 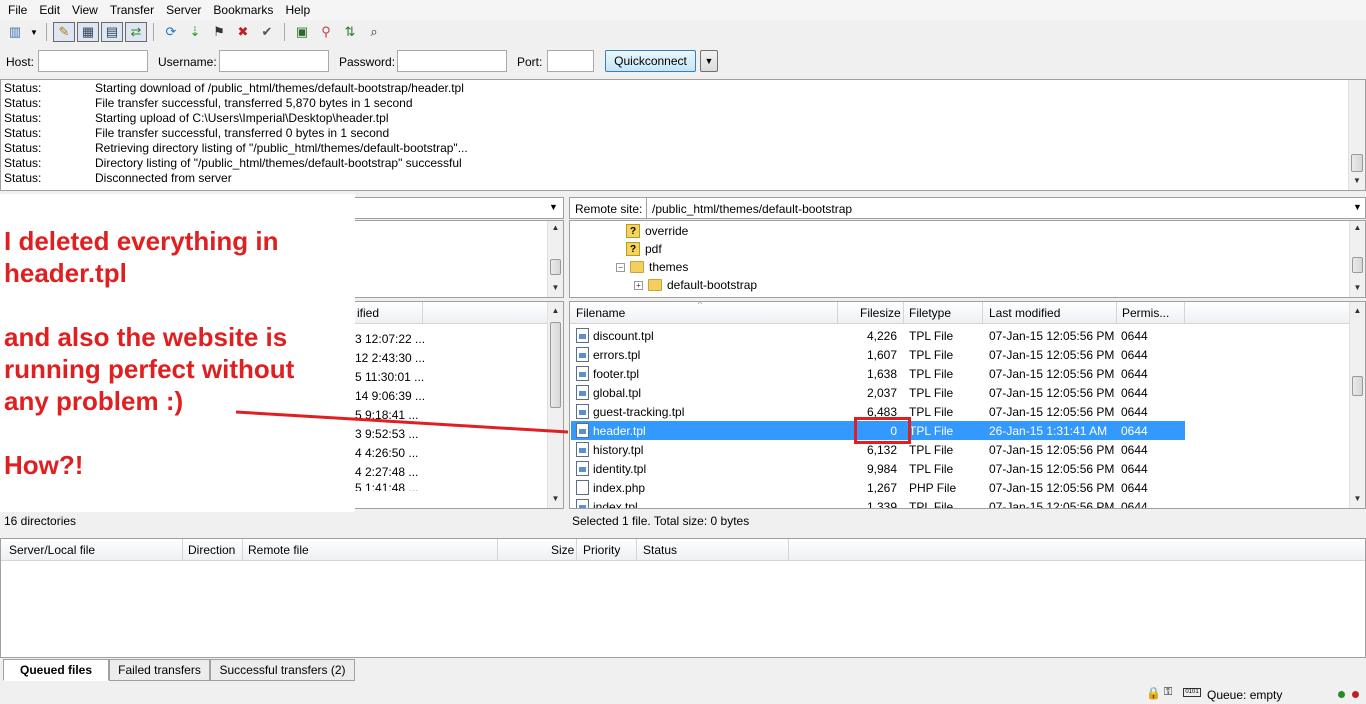 I want to click on queue-col-priority: Priority, so click(x=601, y=550).